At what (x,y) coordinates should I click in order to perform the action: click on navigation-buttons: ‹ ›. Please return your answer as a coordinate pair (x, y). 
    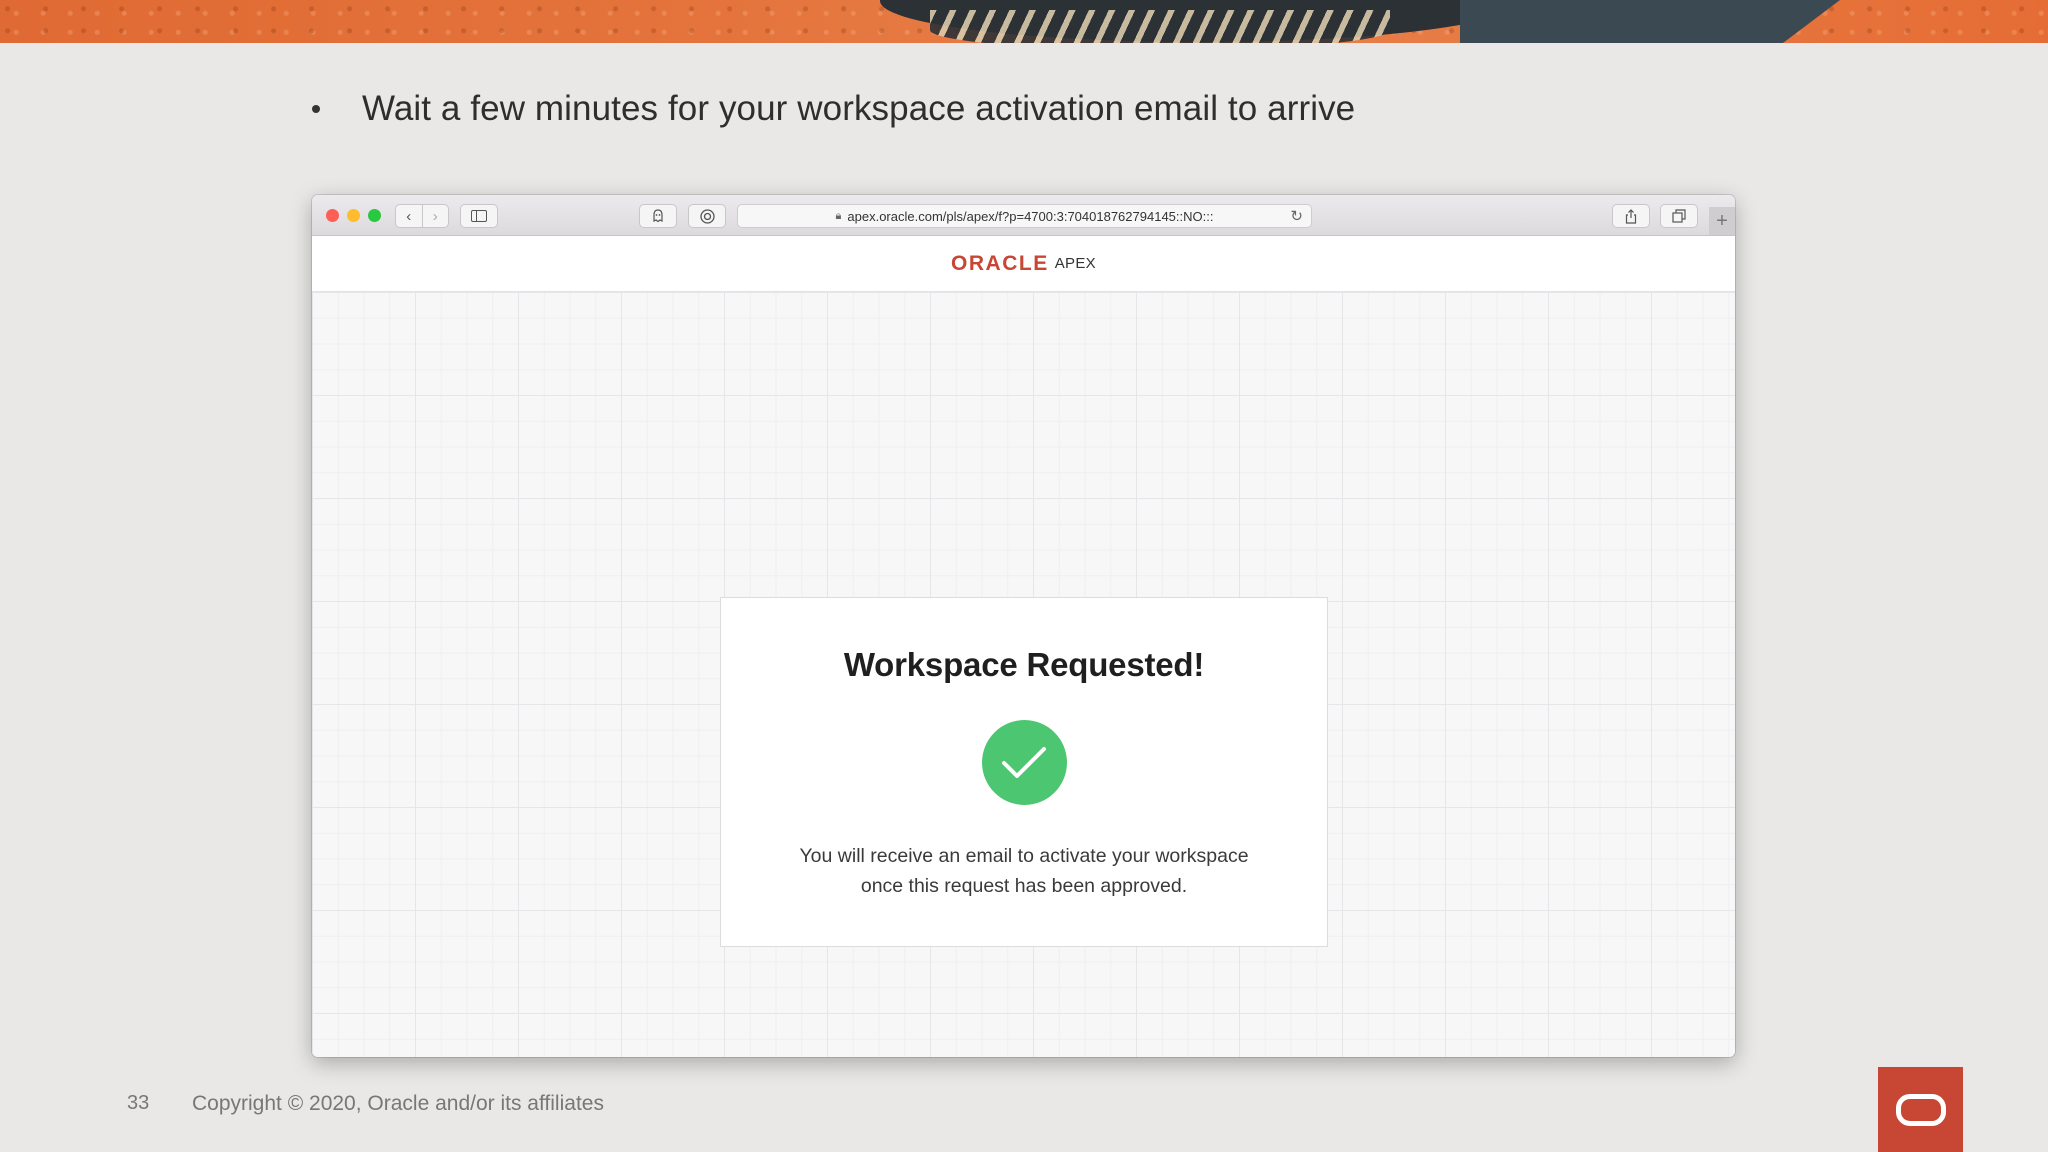
    Looking at the image, I should click on (422, 216).